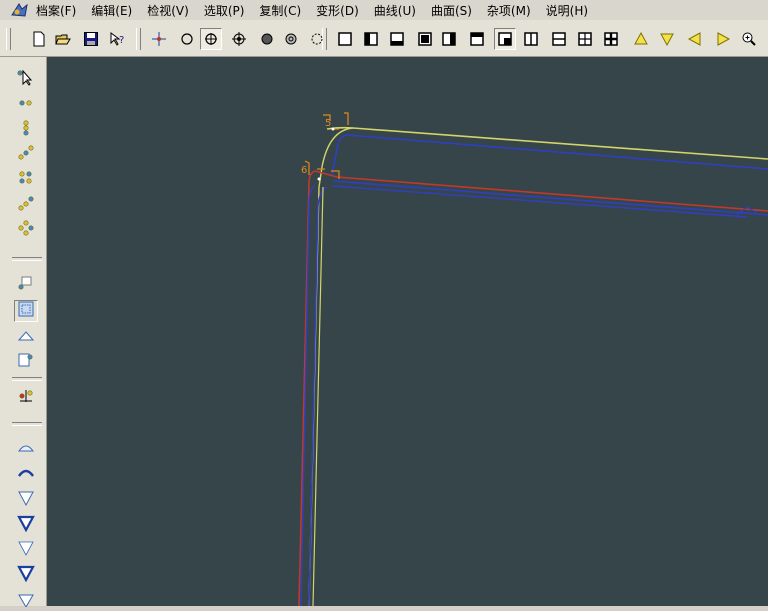  Describe the element at coordinates (26, 475) in the screenshot. I see `surface-arc-bold-button` at that location.